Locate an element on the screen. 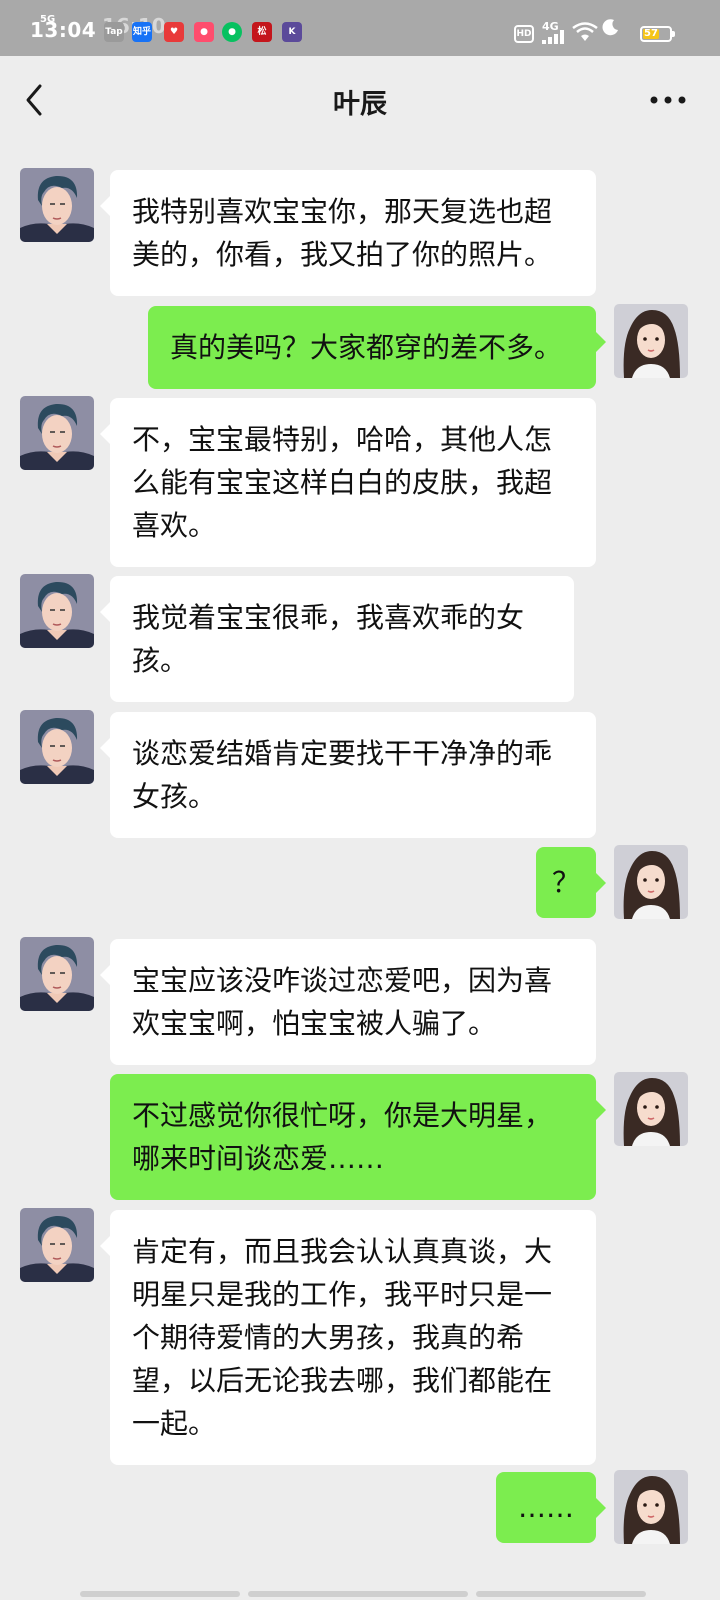 This screenshot has height=1600, width=720. moon-icon is located at coordinates (610, 27).